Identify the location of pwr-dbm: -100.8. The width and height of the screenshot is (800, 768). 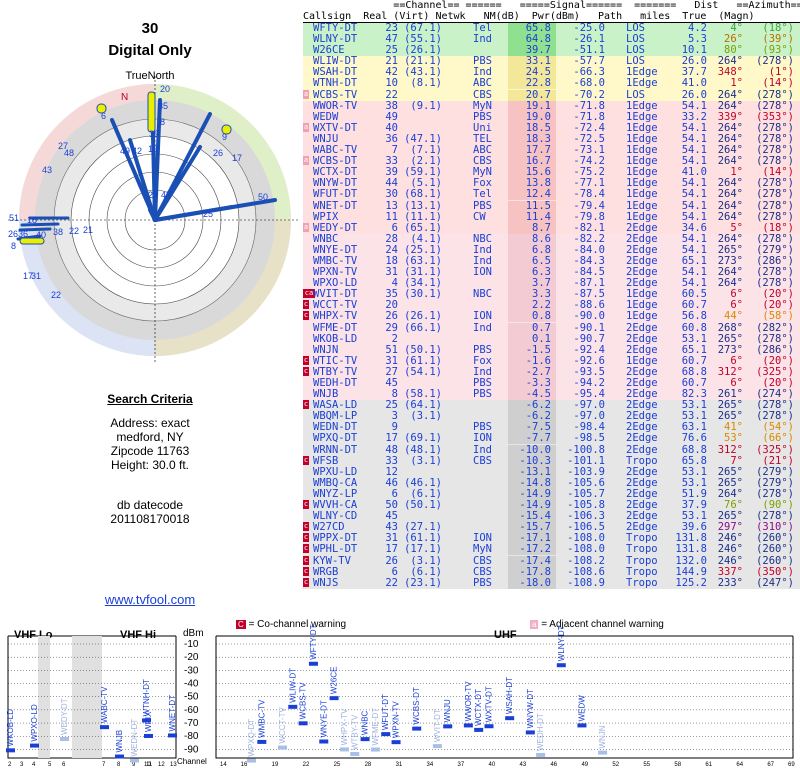
(586, 449).